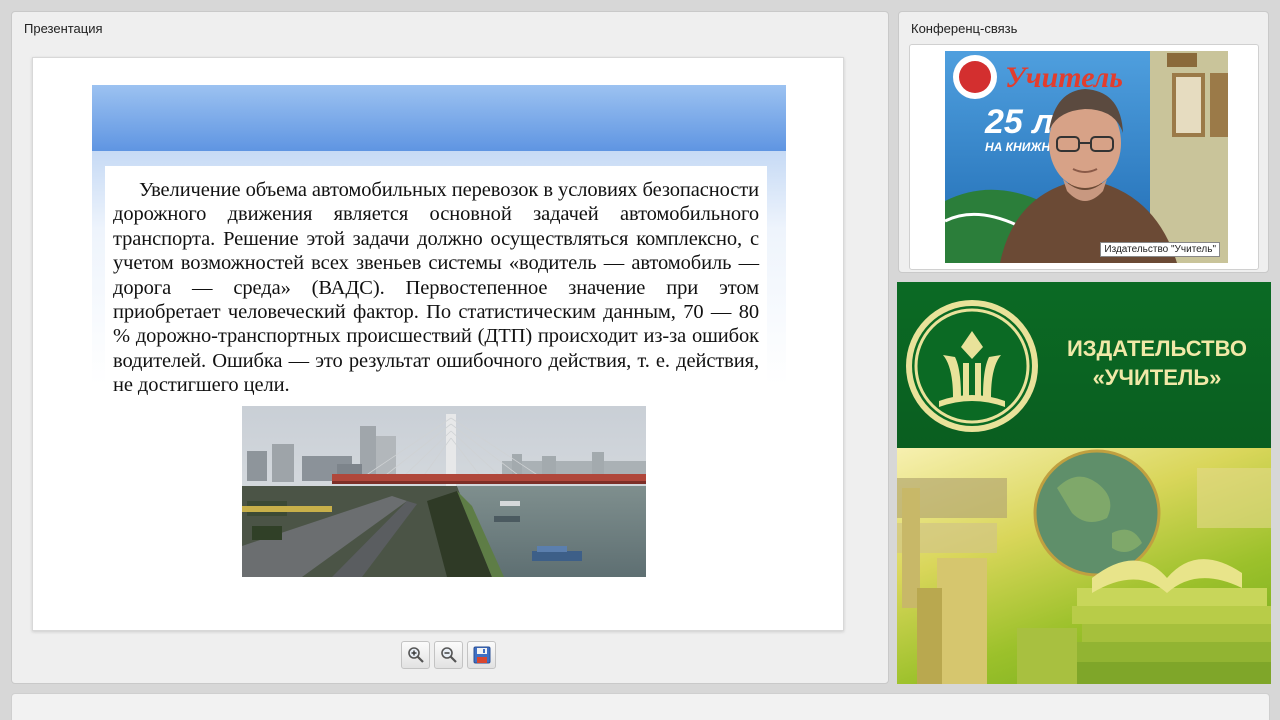  Describe the element at coordinates (1160, 249) in the screenshot. I see `video-participant-label: Издательство "Учитель"` at that location.